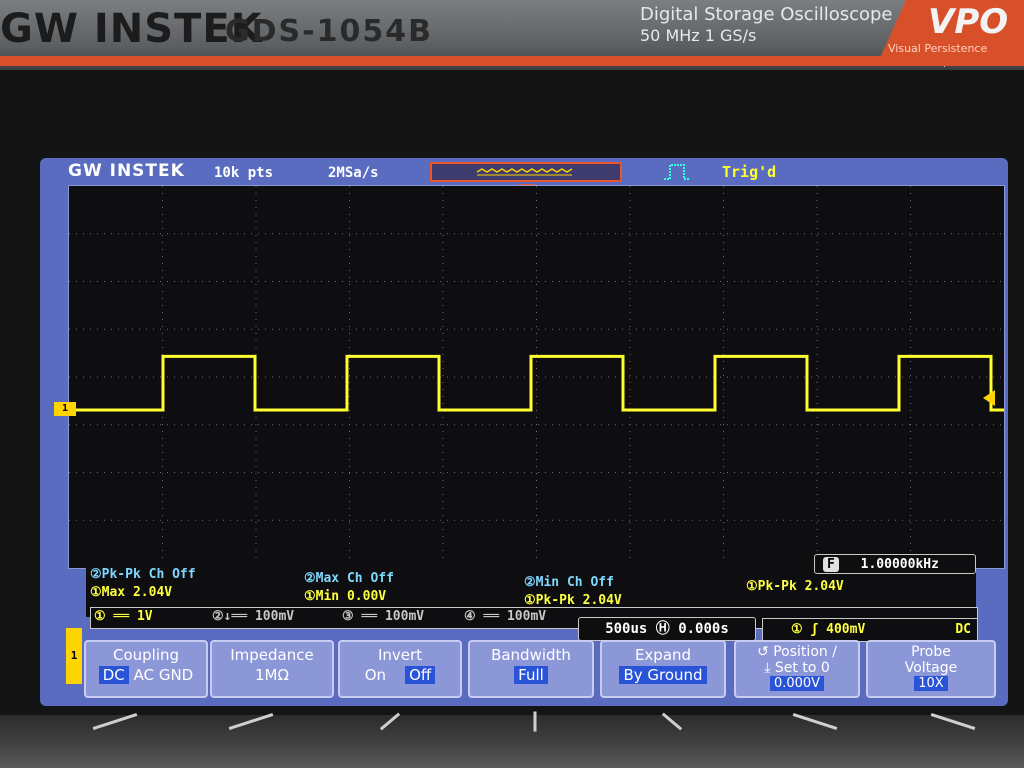 The width and height of the screenshot is (1024, 768). I want to click on bandwidth-title: Bandwidth, so click(531, 655).